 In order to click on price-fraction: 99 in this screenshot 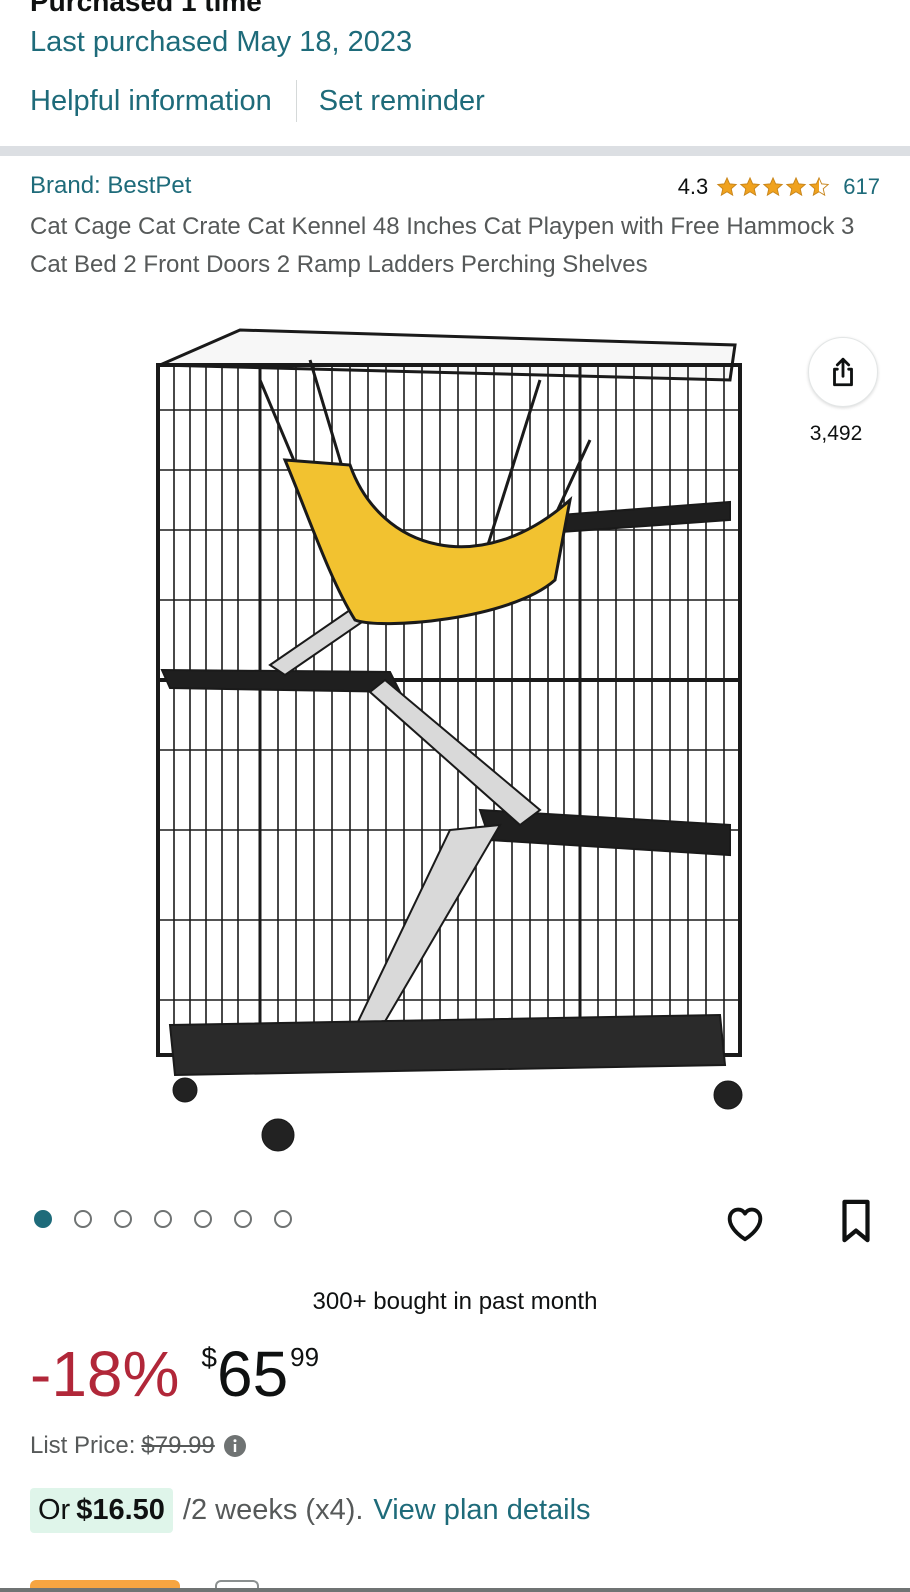, I will do `click(305, 1357)`.